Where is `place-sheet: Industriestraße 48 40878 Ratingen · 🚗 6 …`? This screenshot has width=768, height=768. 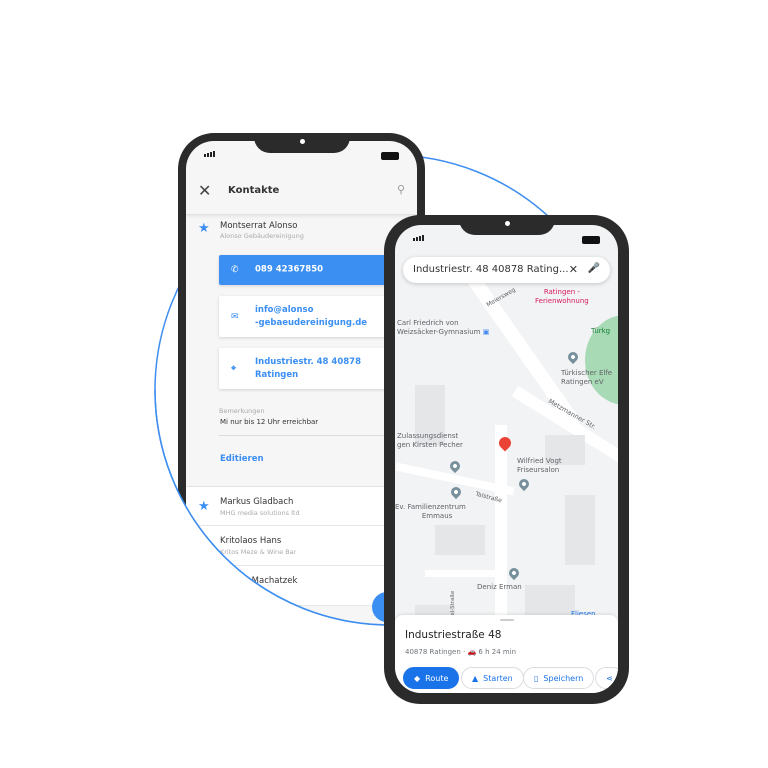
place-sheet: Industriestraße 48 40878 Ratingen · 🚗 6 … is located at coordinates (506, 654).